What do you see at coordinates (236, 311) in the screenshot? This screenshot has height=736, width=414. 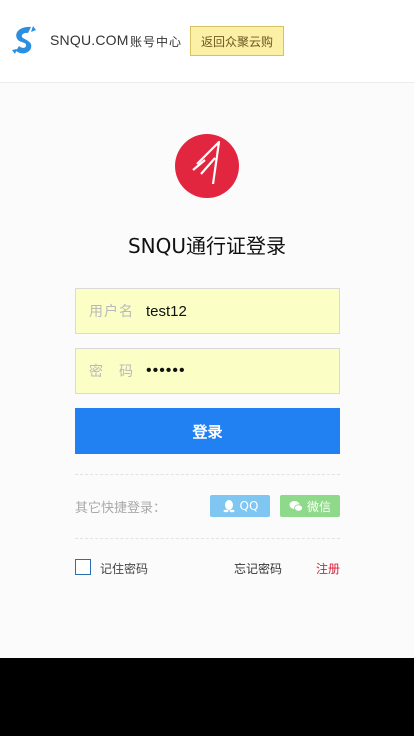 I see `username-input` at bounding box center [236, 311].